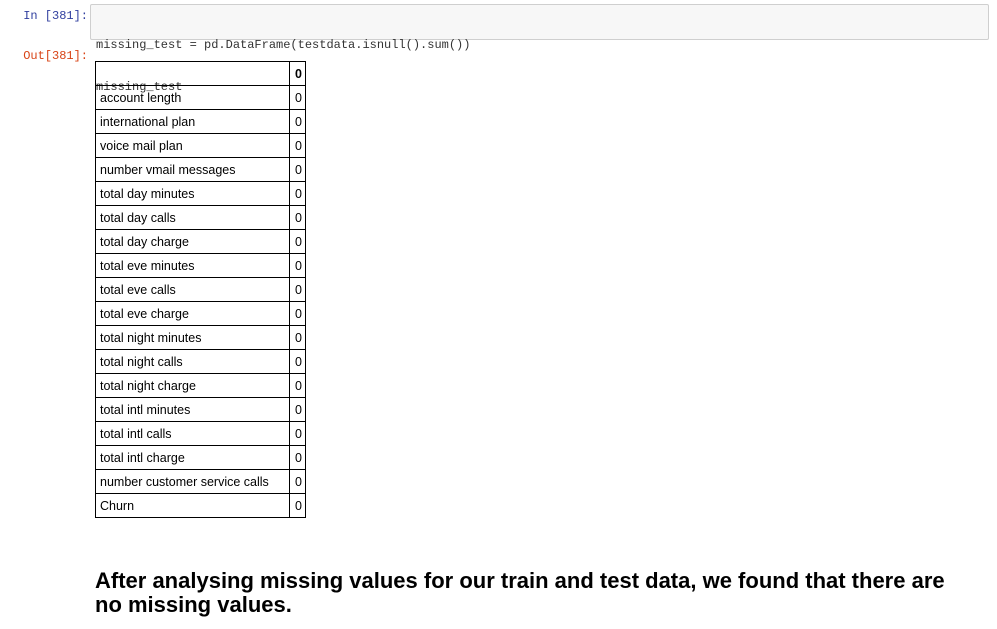  I want to click on table-row: total night calls 0, so click(200, 361).